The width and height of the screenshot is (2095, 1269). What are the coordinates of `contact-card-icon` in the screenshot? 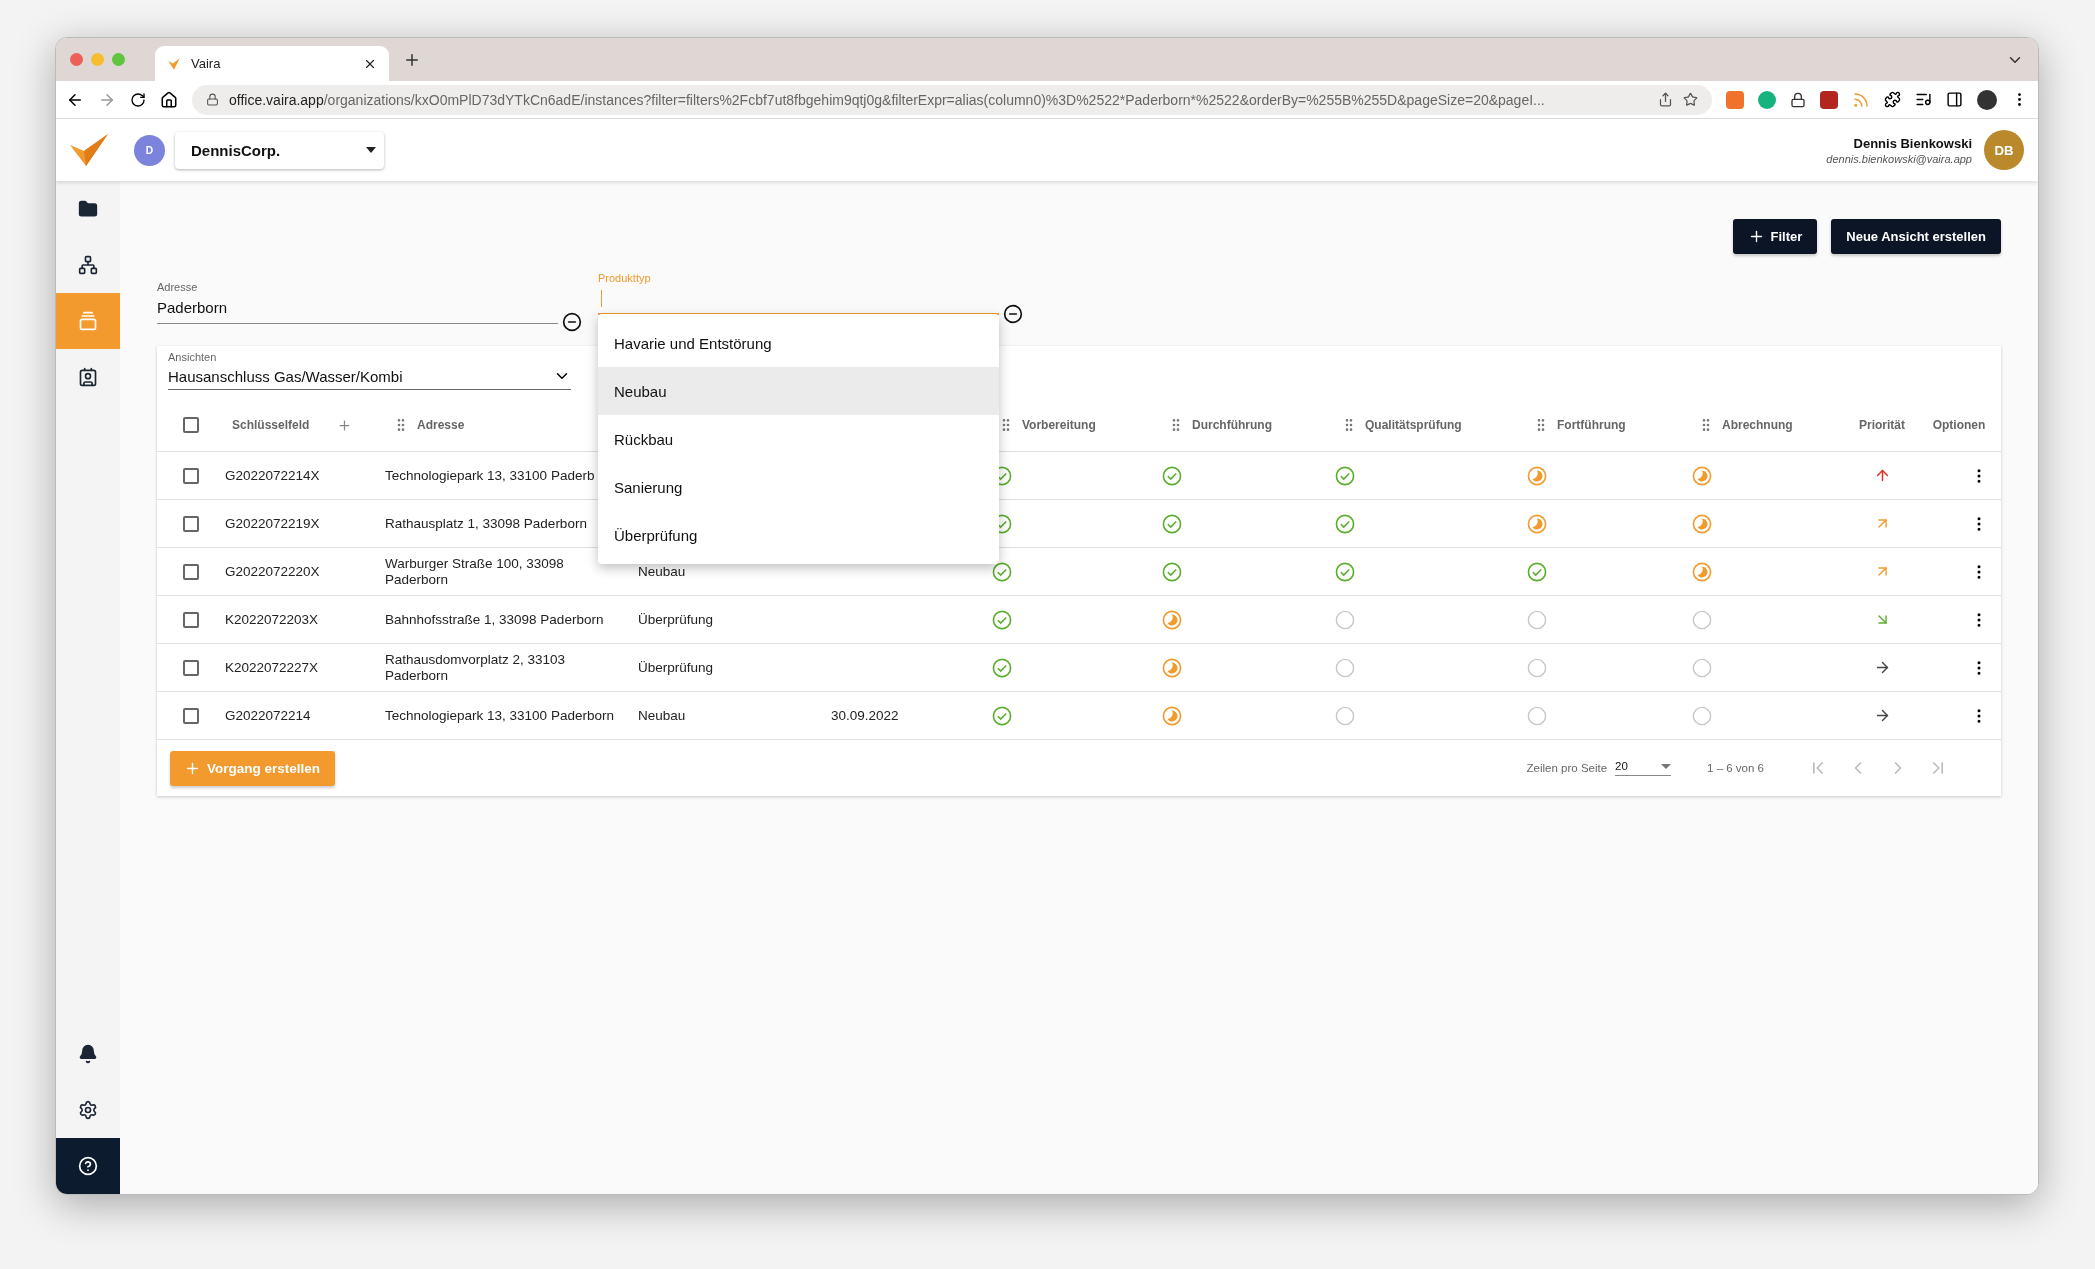 It's located at (88, 377).